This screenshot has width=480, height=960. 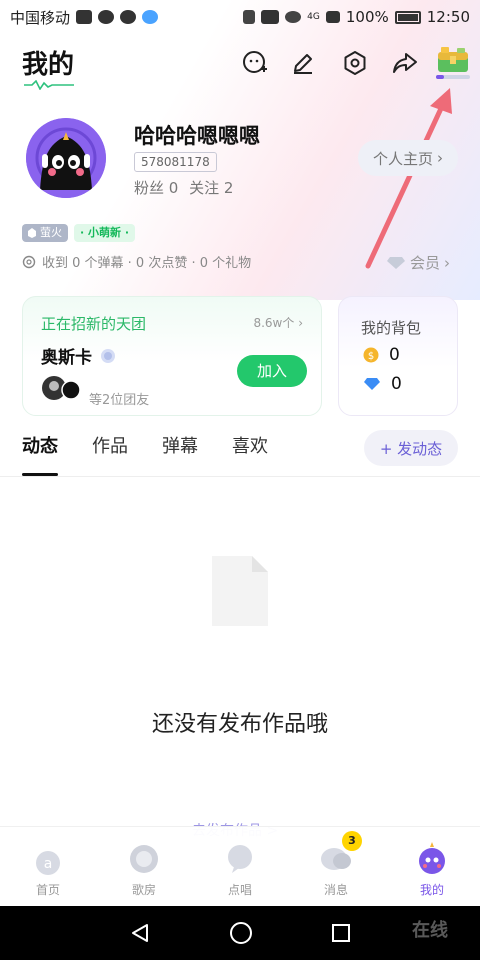 I want to click on watermark: 在线, so click(x=430, y=930).